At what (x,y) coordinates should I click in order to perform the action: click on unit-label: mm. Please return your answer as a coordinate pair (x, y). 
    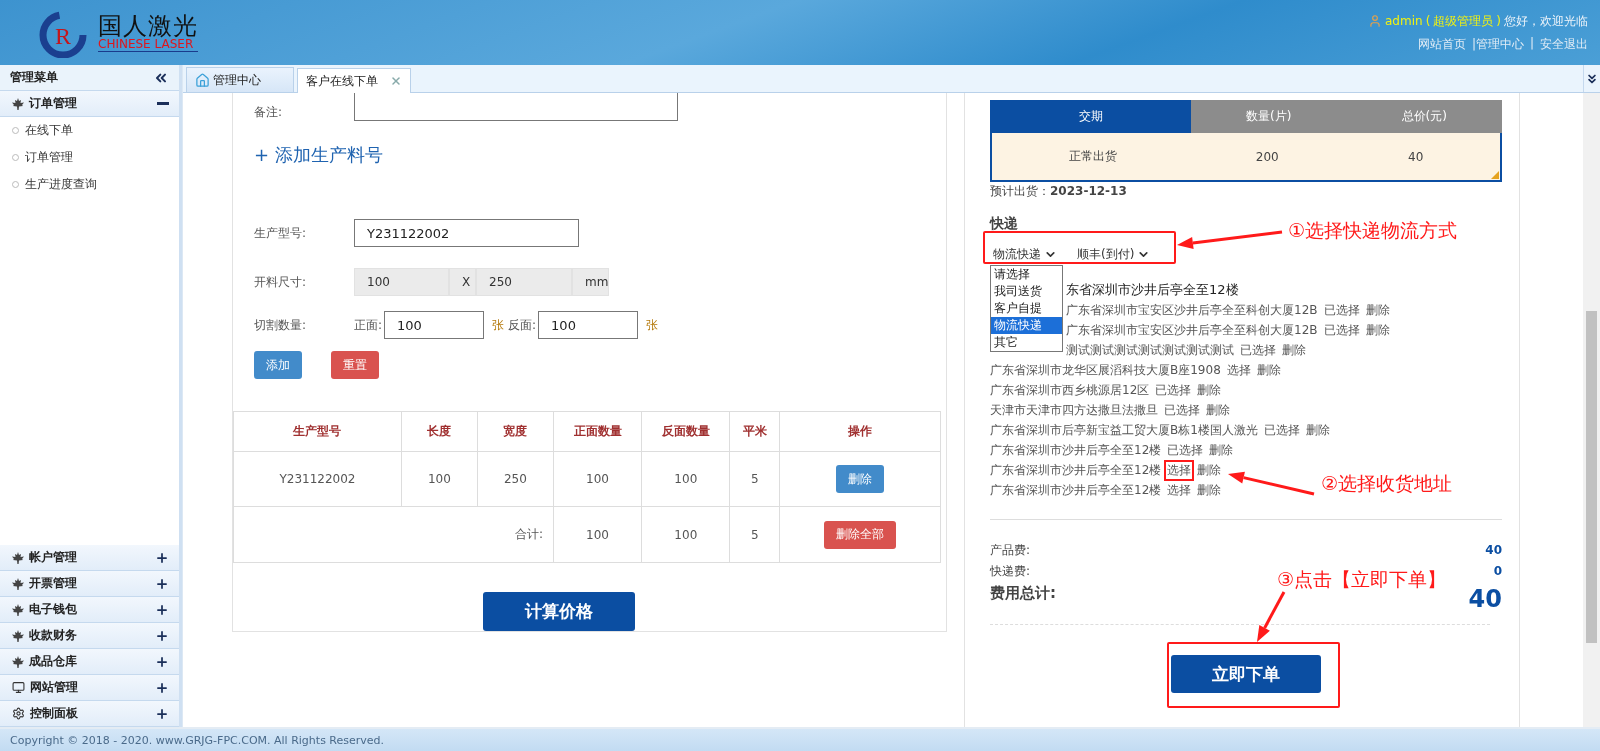
    Looking at the image, I should click on (590, 282).